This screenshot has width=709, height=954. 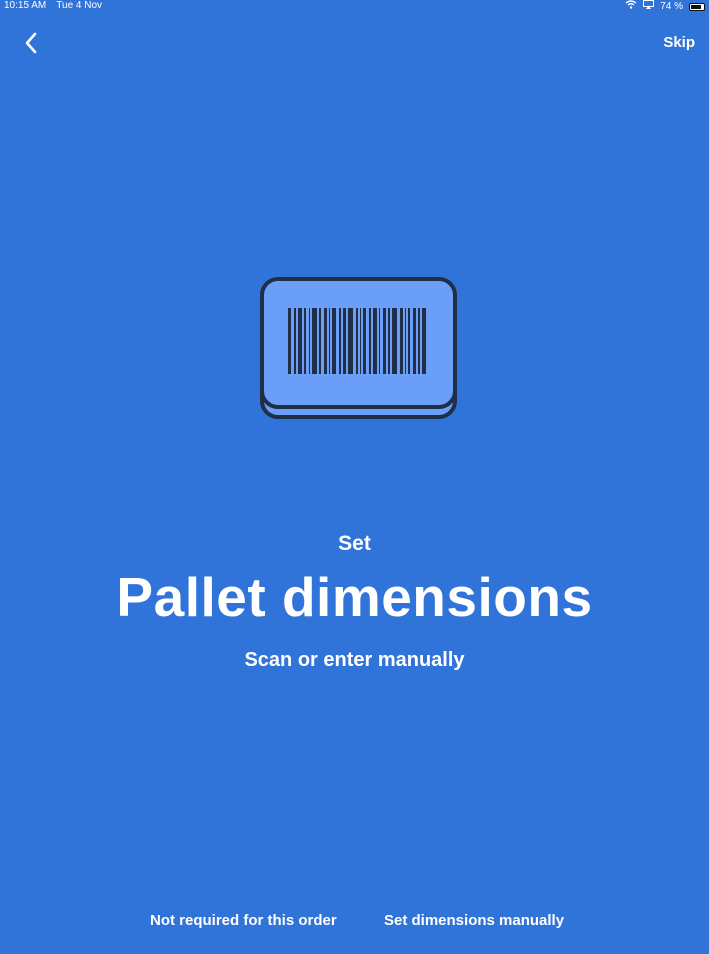 I want to click on barcode-icon, so click(x=358, y=348).